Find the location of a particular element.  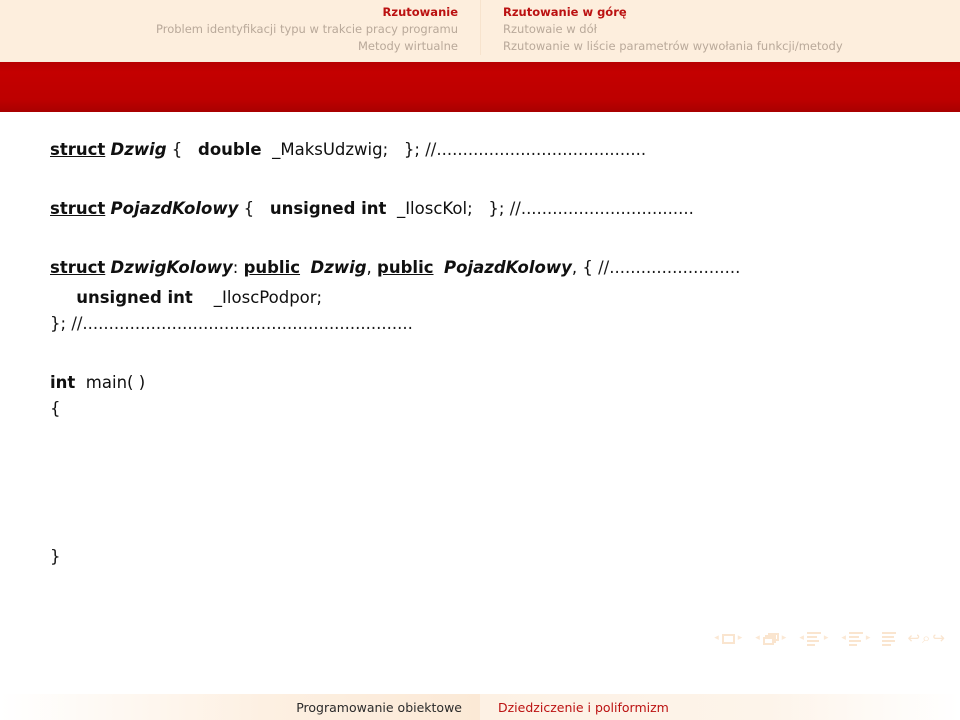

code-line-member-ilosc-podpor: unsigned int _IloscPodpor; is located at coordinates (505, 302).